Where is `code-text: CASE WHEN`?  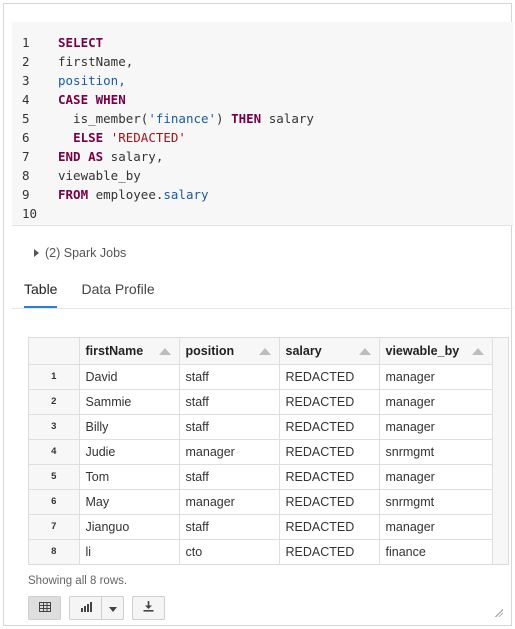 code-text: CASE WHEN is located at coordinates (92, 99).